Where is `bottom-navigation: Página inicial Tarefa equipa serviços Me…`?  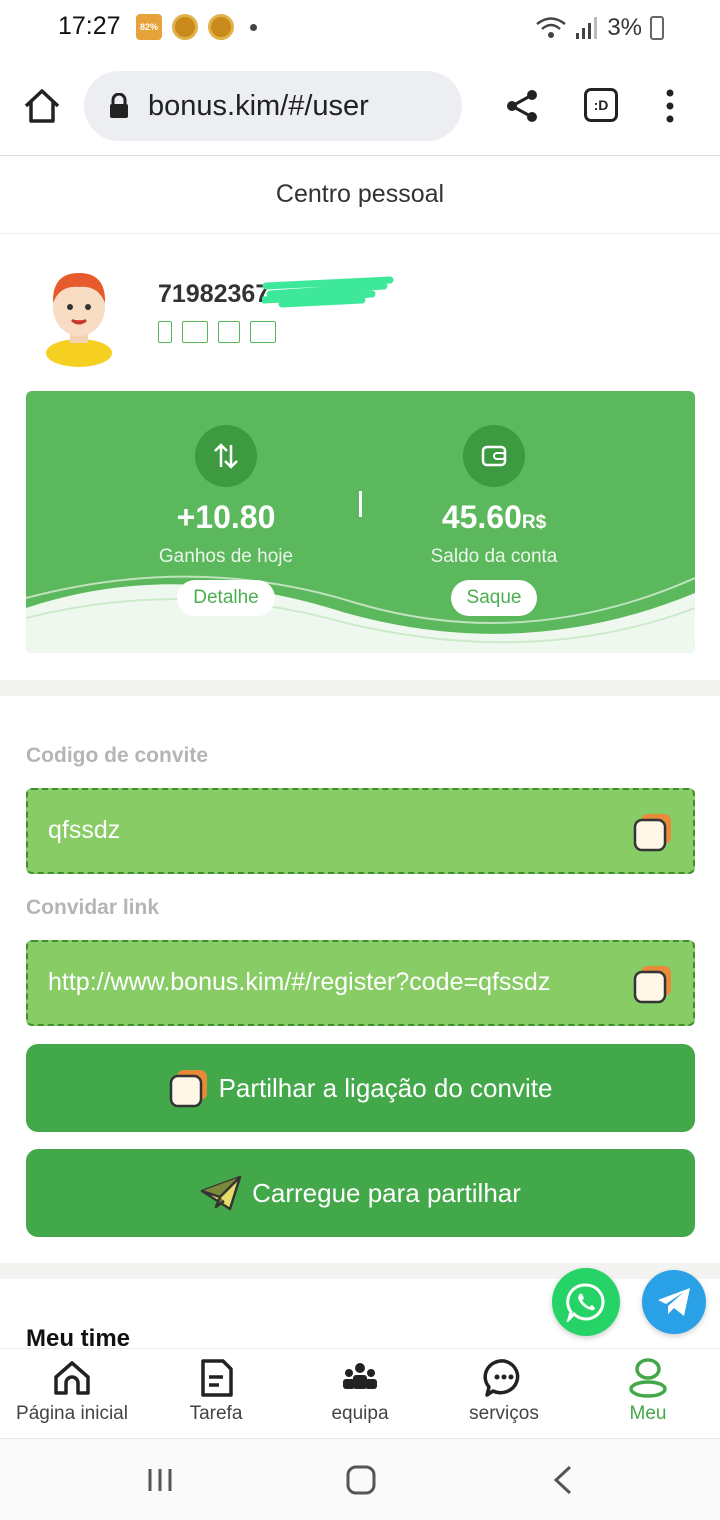 bottom-navigation: Página inicial Tarefa equipa serviços Me… is located at coordinates (360, 1393).